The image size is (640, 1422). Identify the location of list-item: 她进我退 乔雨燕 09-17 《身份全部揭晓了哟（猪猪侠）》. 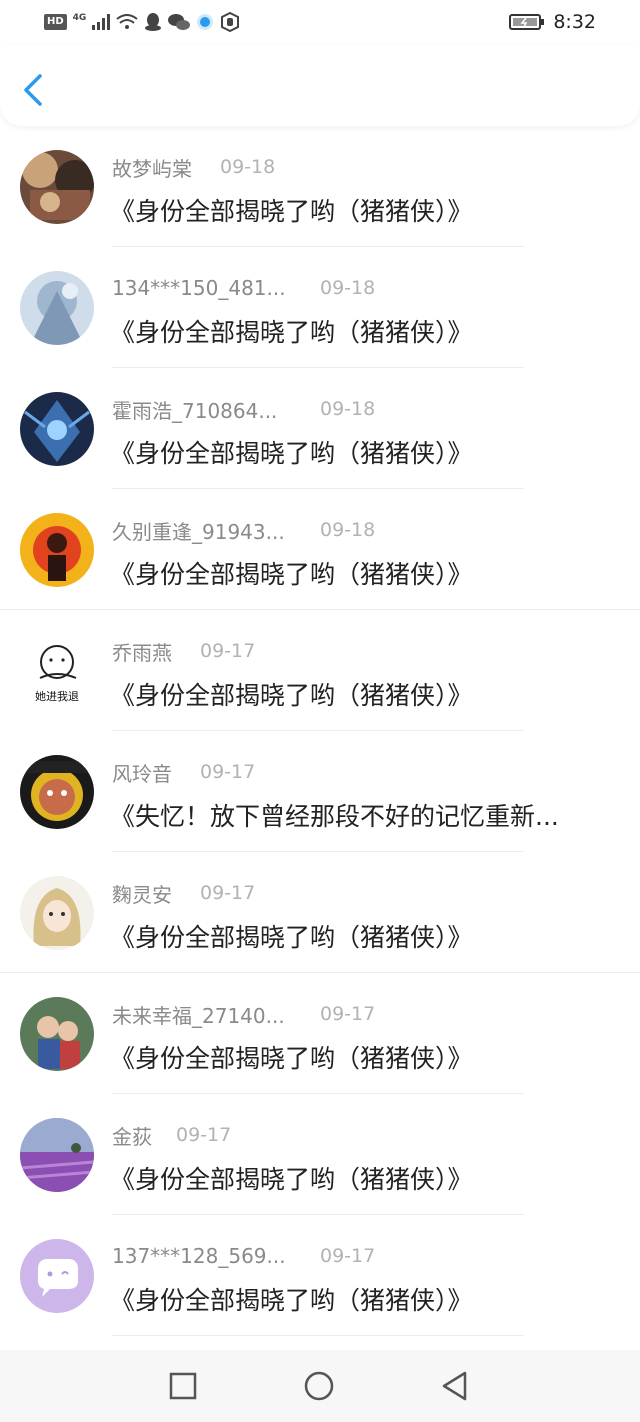
(320, 670).